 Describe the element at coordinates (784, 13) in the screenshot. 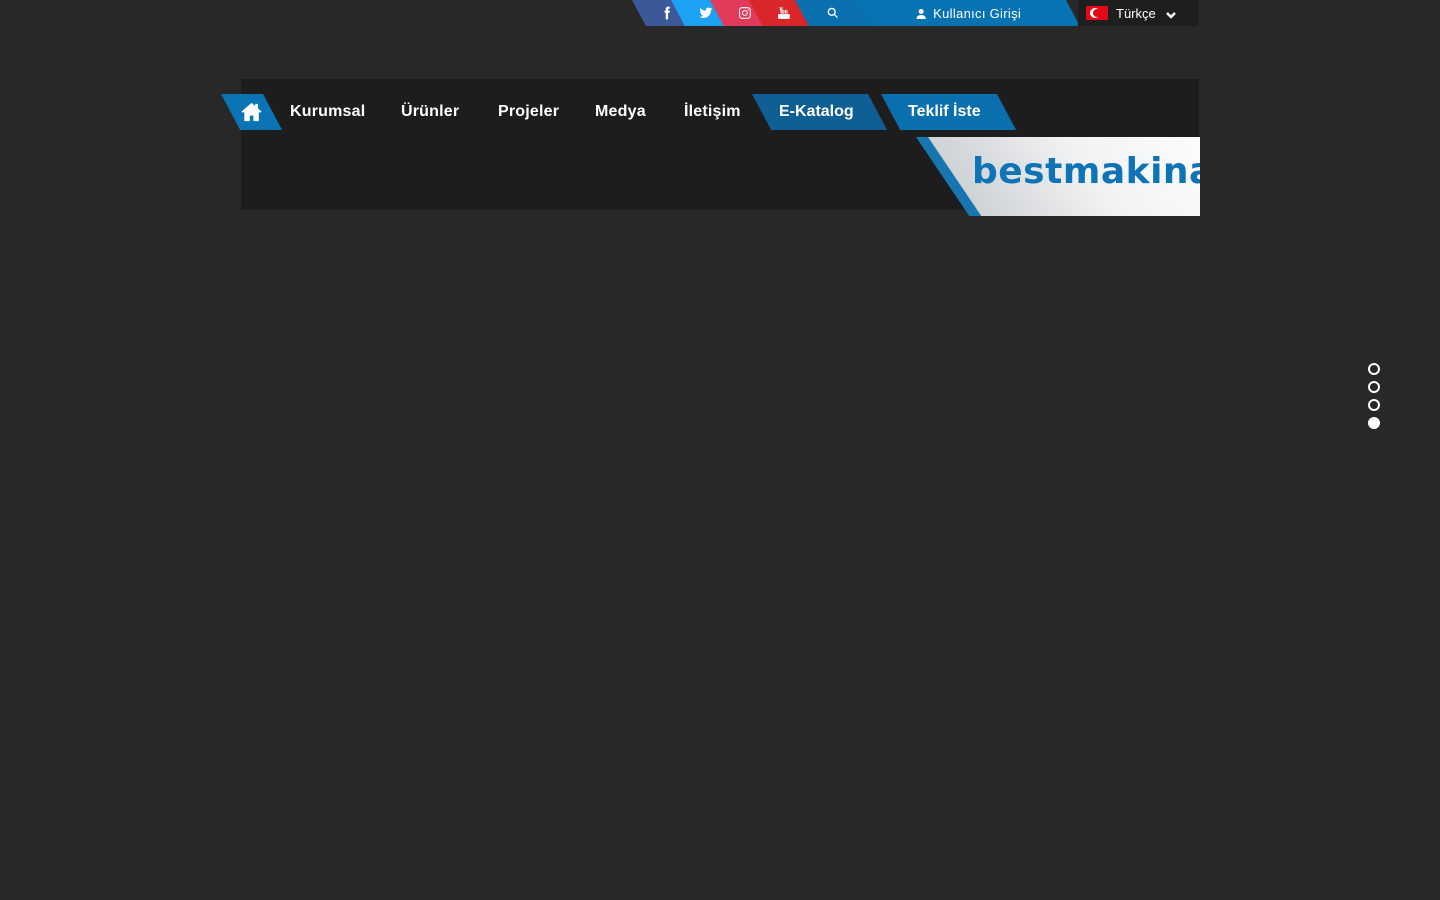

I see `youtube-icon` at that location.